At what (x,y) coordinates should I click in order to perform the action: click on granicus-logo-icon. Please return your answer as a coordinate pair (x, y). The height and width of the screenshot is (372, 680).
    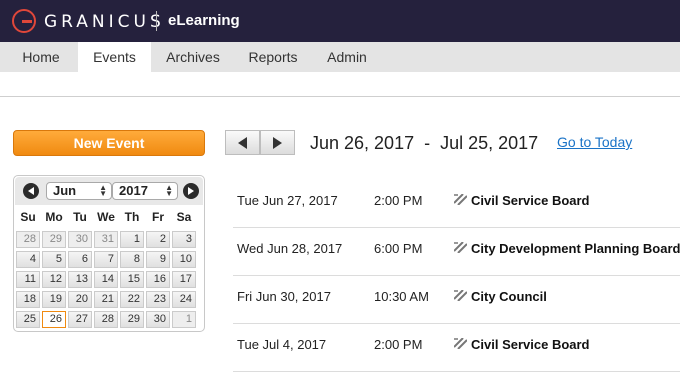
    Looking at the image, I should click on (24, 21).